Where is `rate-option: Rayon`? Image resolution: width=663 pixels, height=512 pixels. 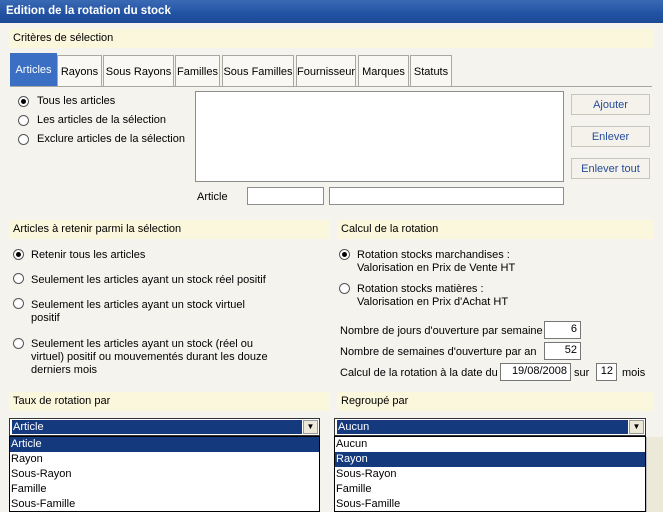 rate-option: Rayon is located at coordinates (164, 459).